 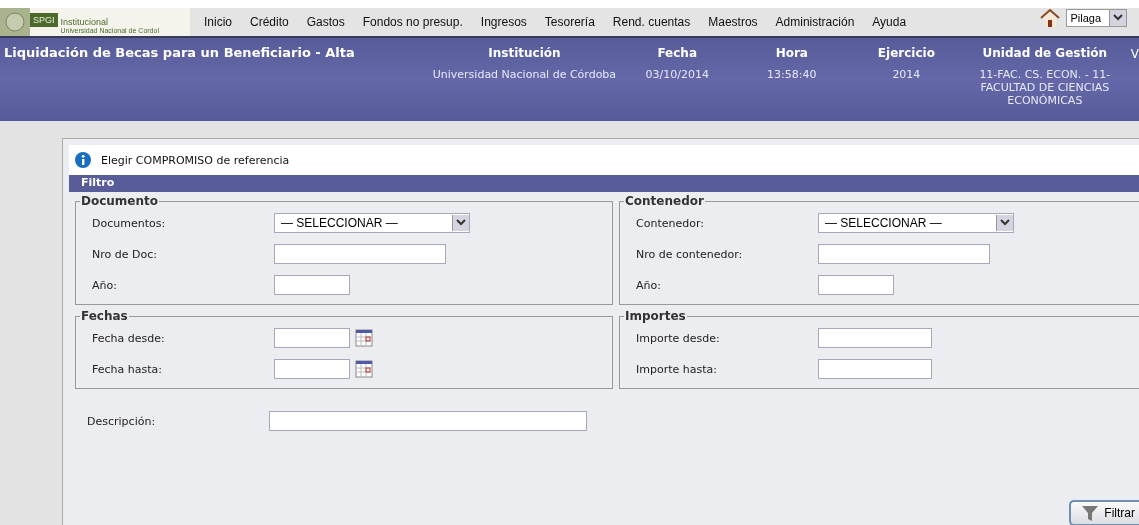 What do you see at coordinates (120, 201) in the screenshot?
I see `fieldset-legend: Documento` at bounding box center [120, 201].